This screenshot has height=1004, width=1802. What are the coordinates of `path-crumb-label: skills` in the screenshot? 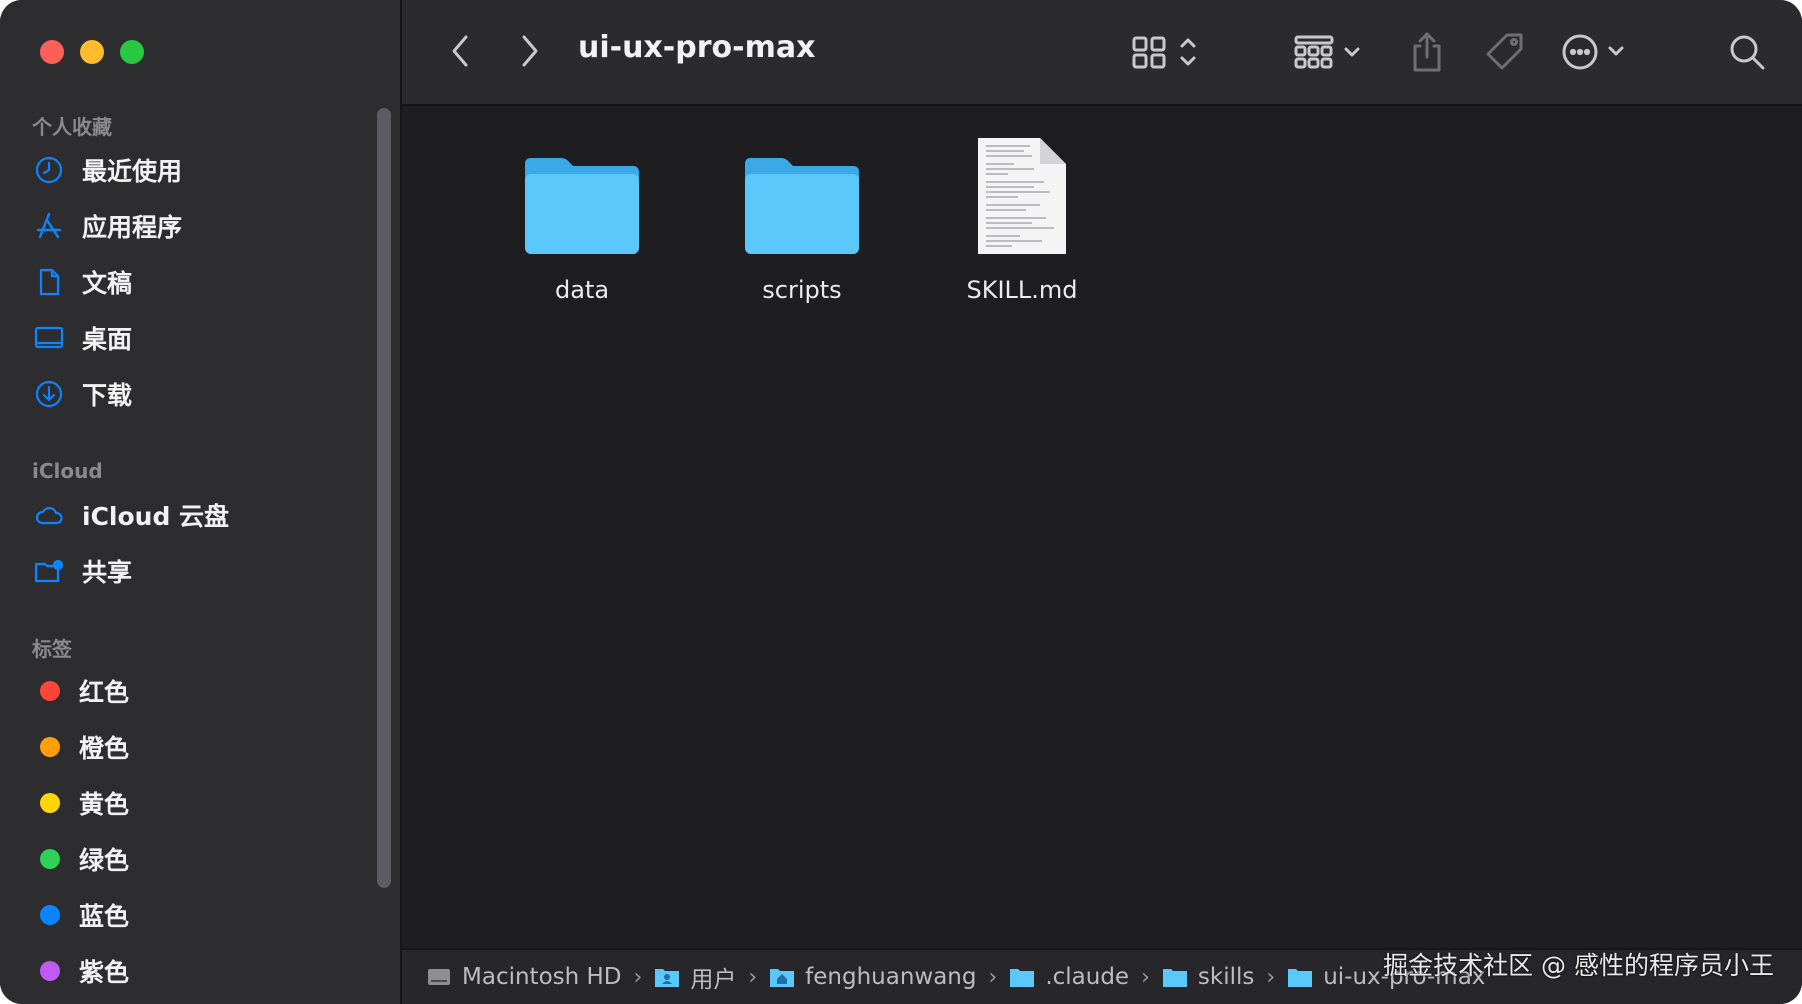 It's located at (1226, 977).